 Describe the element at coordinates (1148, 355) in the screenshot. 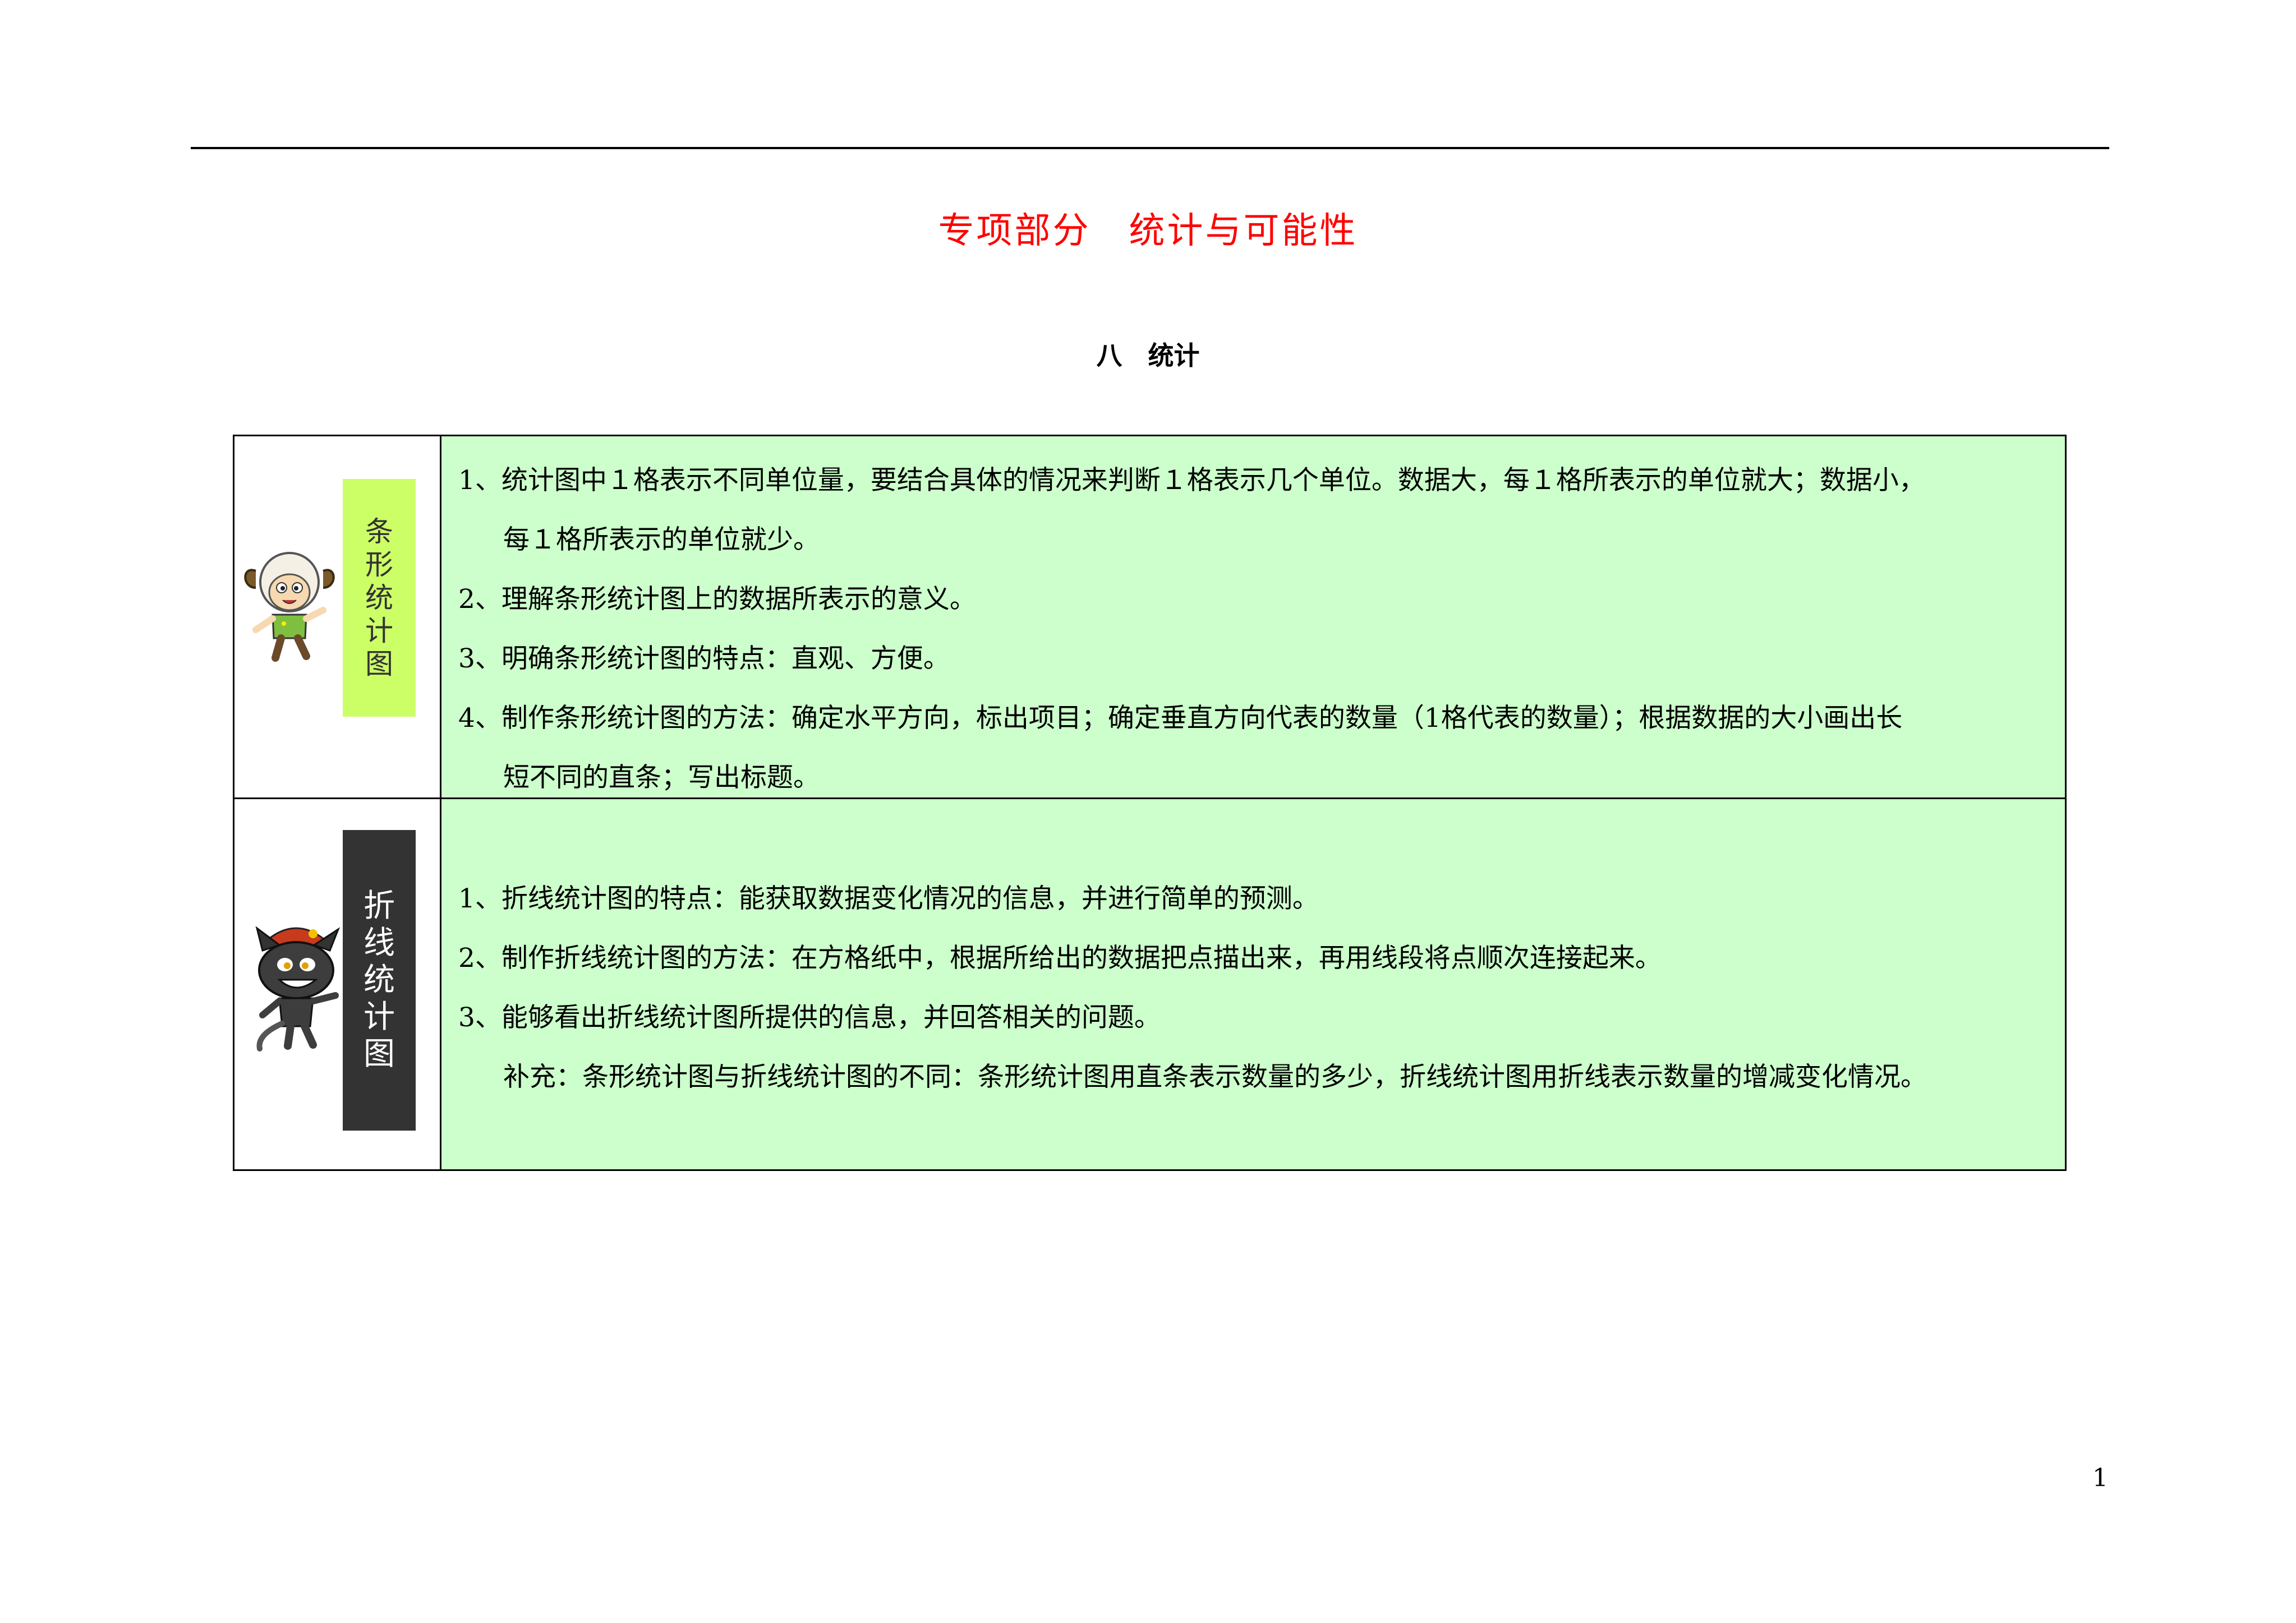

I see `section-title: 八 统计` at that location.